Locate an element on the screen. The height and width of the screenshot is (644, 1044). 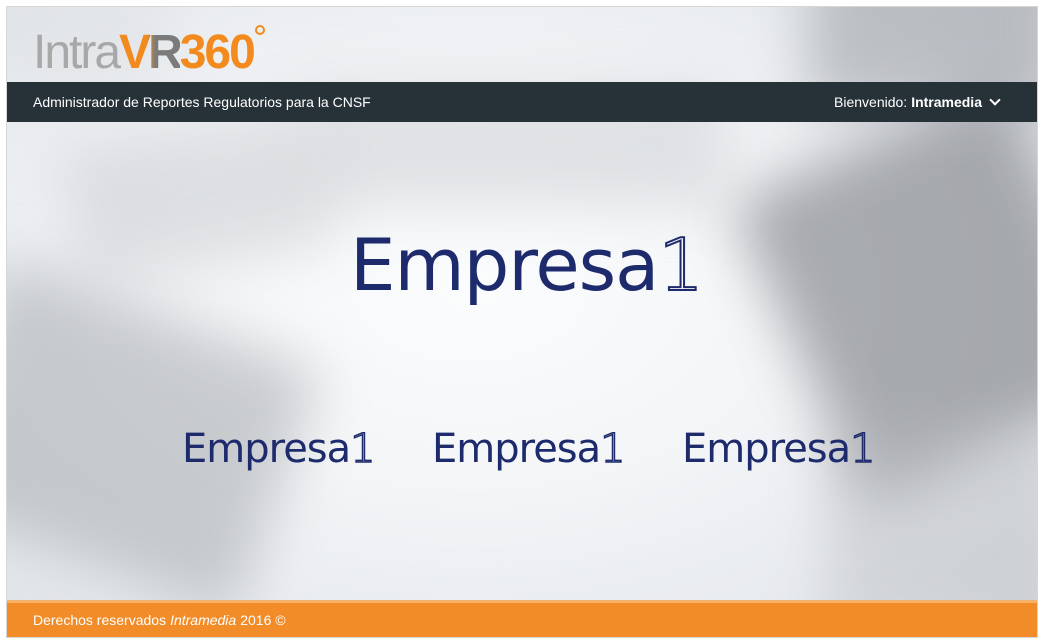
chevron-down-icon is located at coordinates (995, 100).